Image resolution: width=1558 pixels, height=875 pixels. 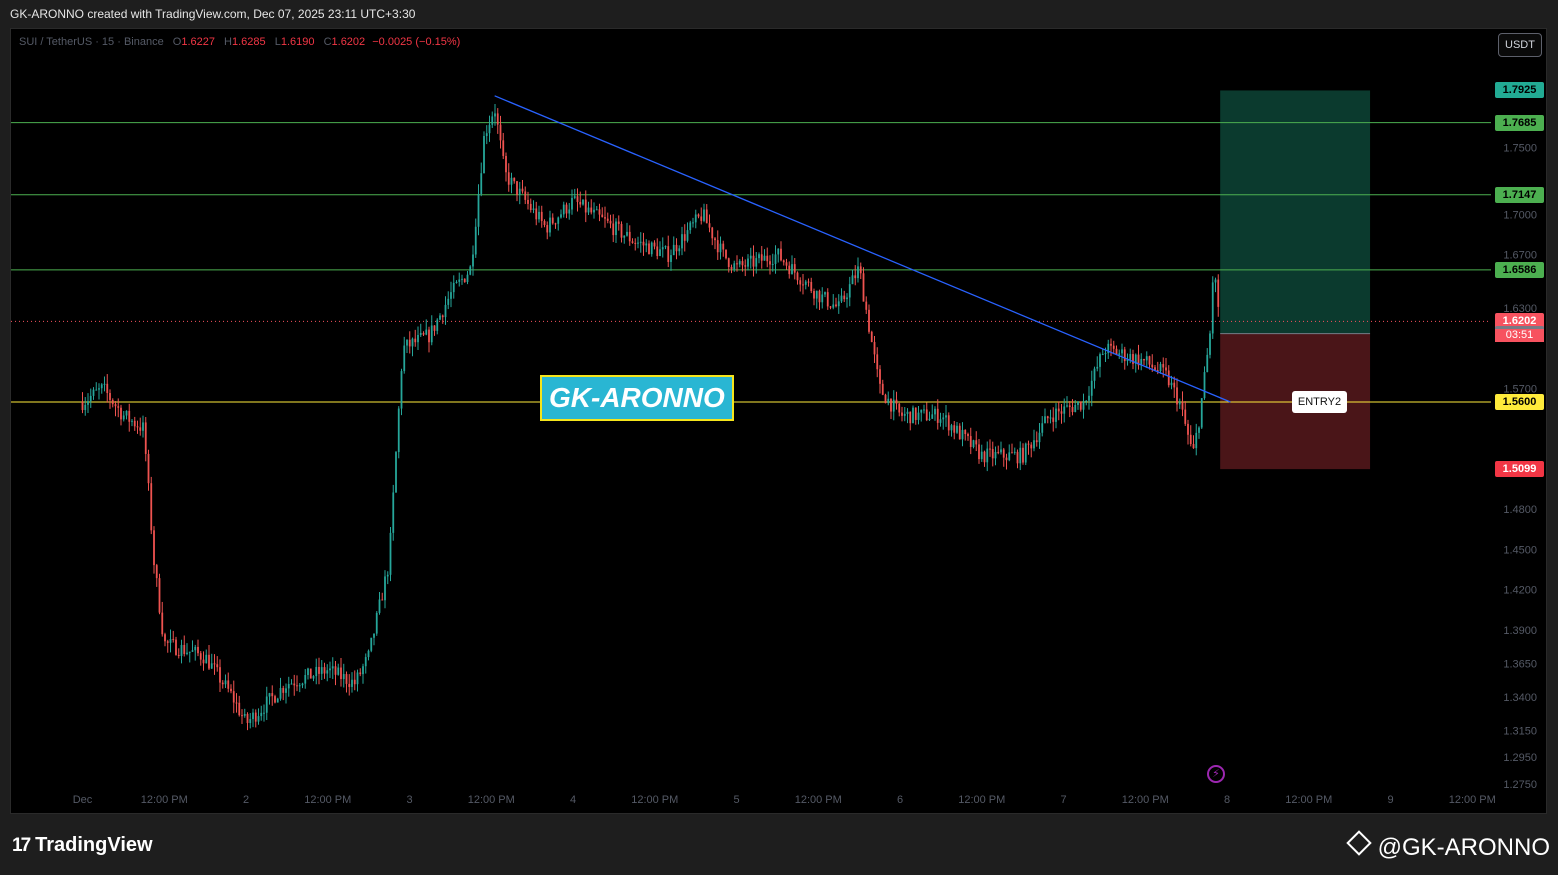 What do you see at coordinates (1216, 774) in the screenshot?
I see `bolt-icon: ⚡` at bounding box center [1216, 774].